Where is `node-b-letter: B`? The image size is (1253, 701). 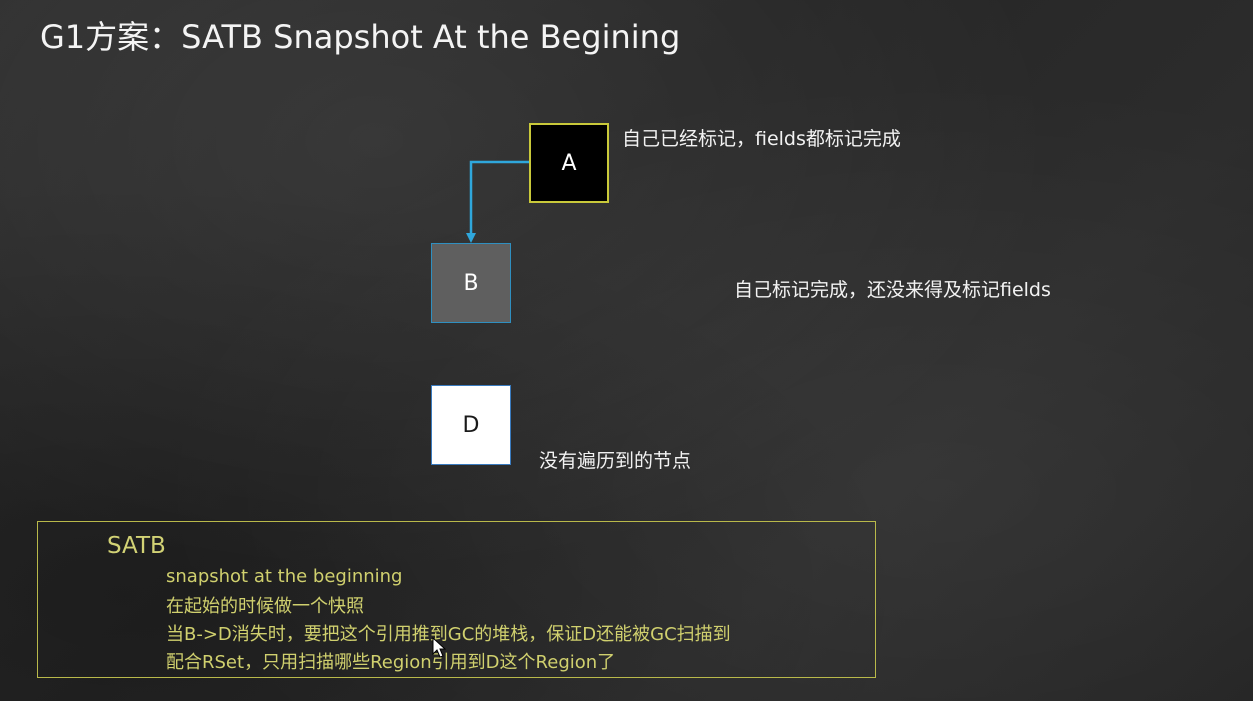
node-b-letter: B is located at coordinates (471, 283).